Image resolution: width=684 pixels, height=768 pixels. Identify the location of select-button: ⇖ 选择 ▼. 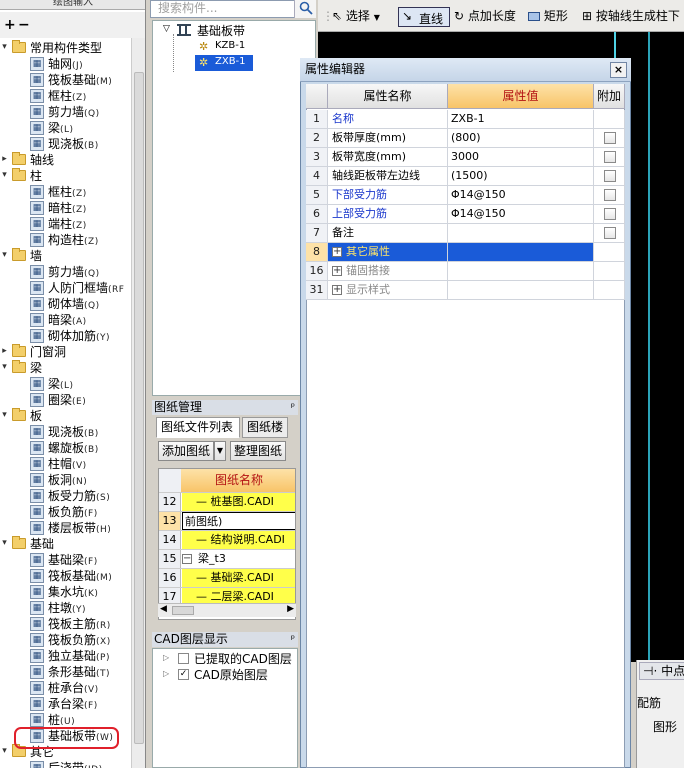
(356, 17).